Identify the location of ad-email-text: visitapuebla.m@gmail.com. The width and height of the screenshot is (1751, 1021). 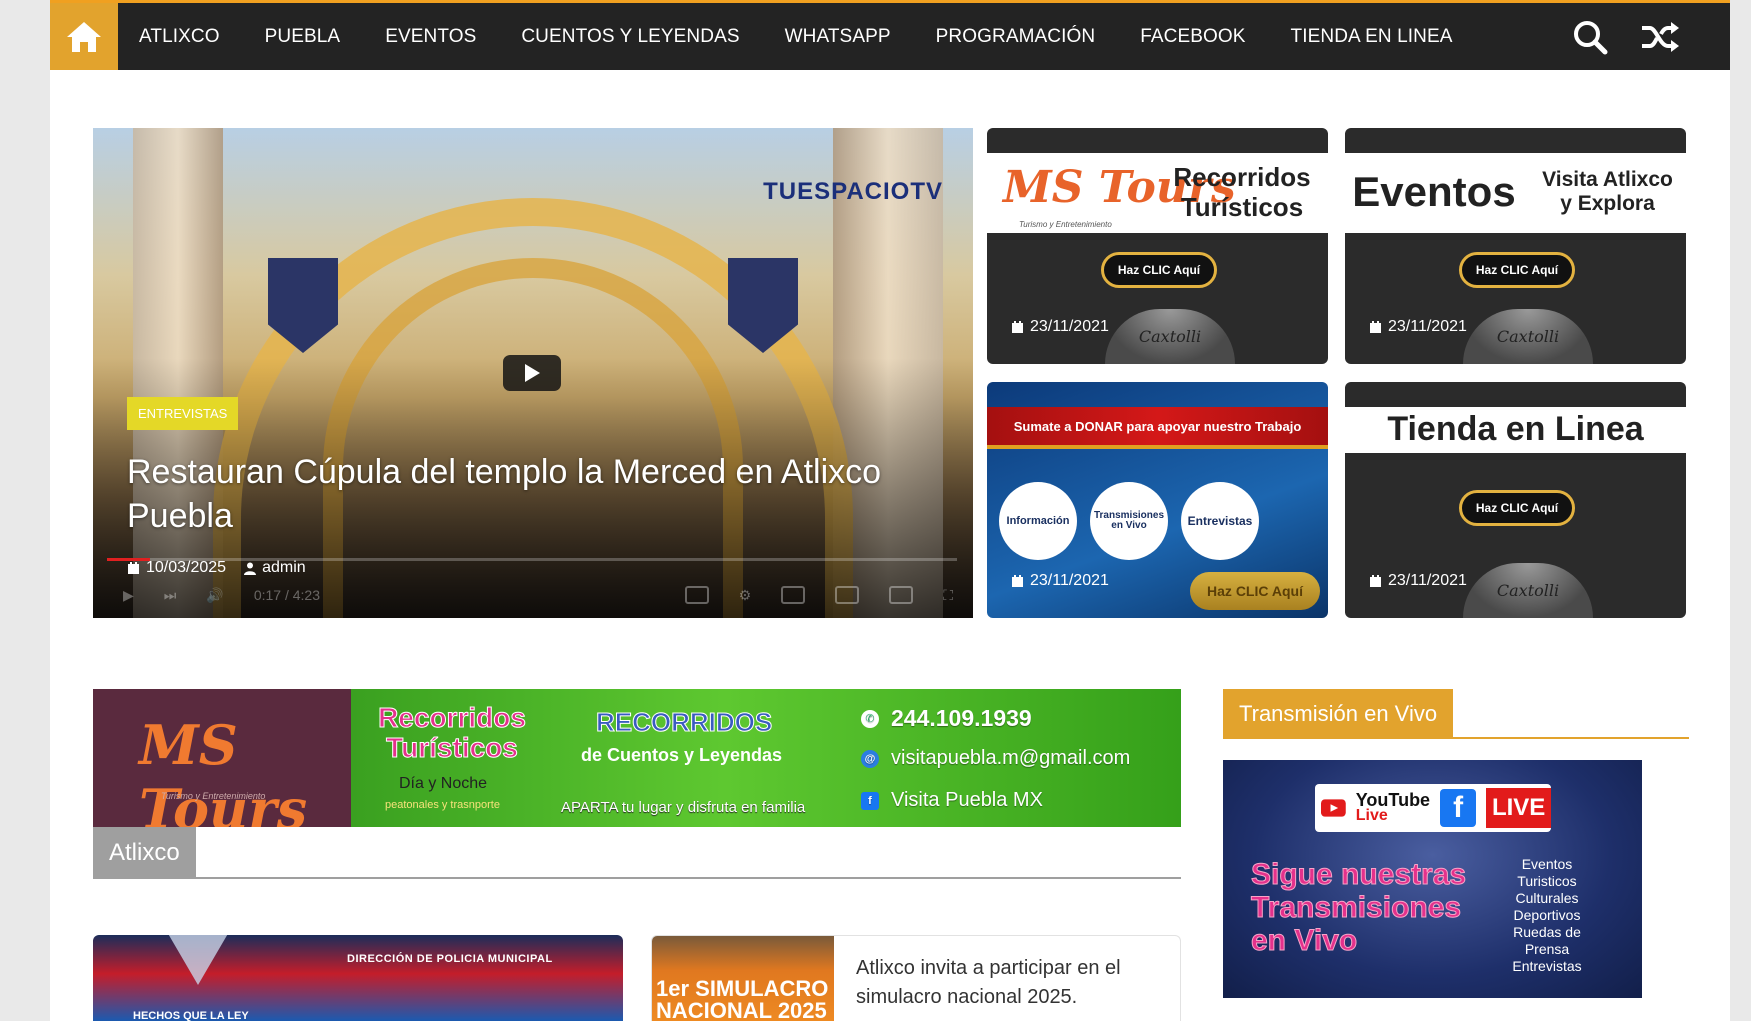
(1011, 758).